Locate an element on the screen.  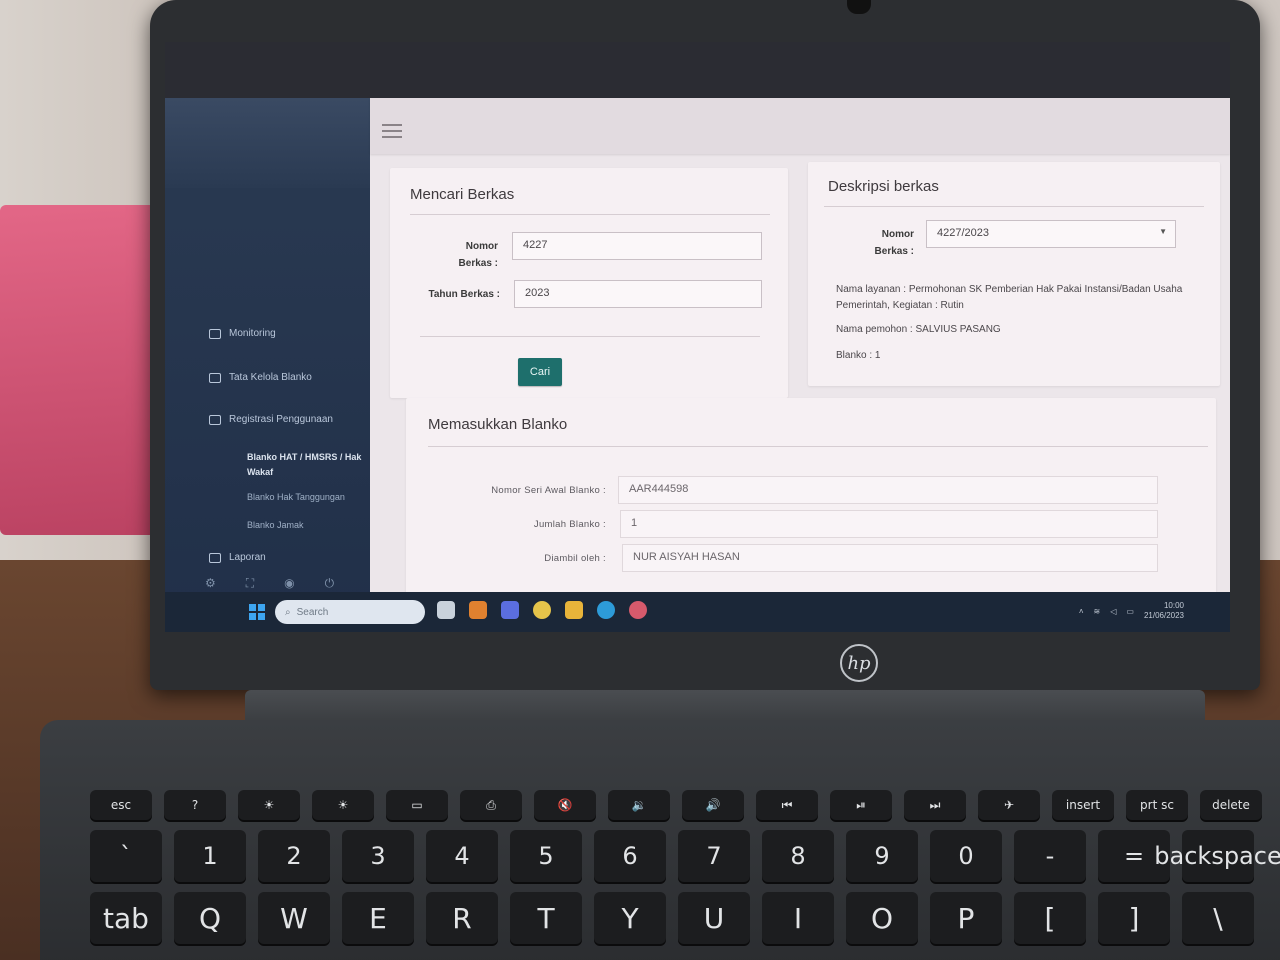
keyboard-key: E is located at coordinates (378, 918).